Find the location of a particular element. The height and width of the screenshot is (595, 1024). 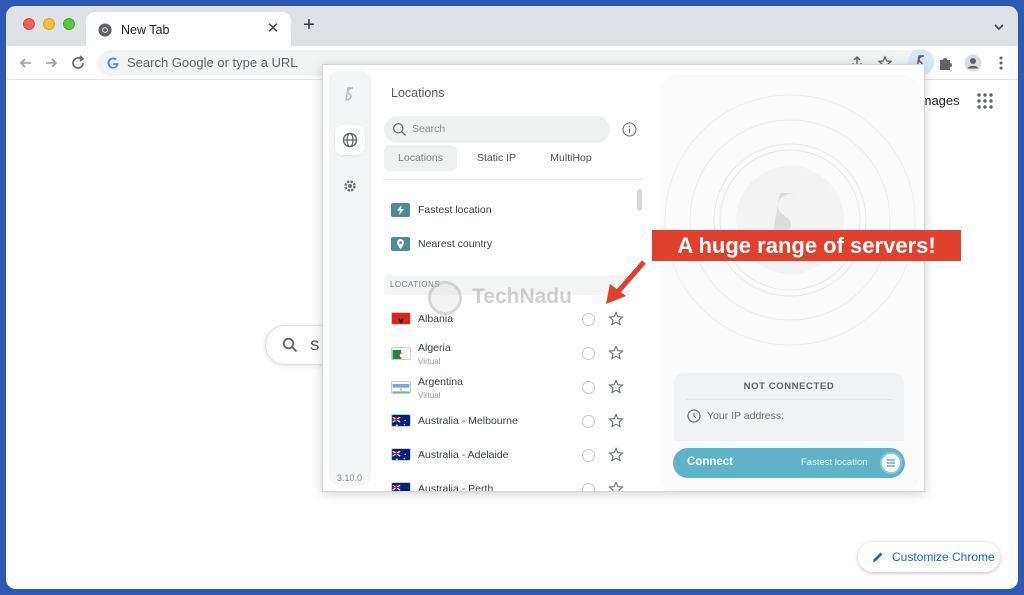

location-item-argentina: Argentina Virtual is located at coordinates (511, 391).